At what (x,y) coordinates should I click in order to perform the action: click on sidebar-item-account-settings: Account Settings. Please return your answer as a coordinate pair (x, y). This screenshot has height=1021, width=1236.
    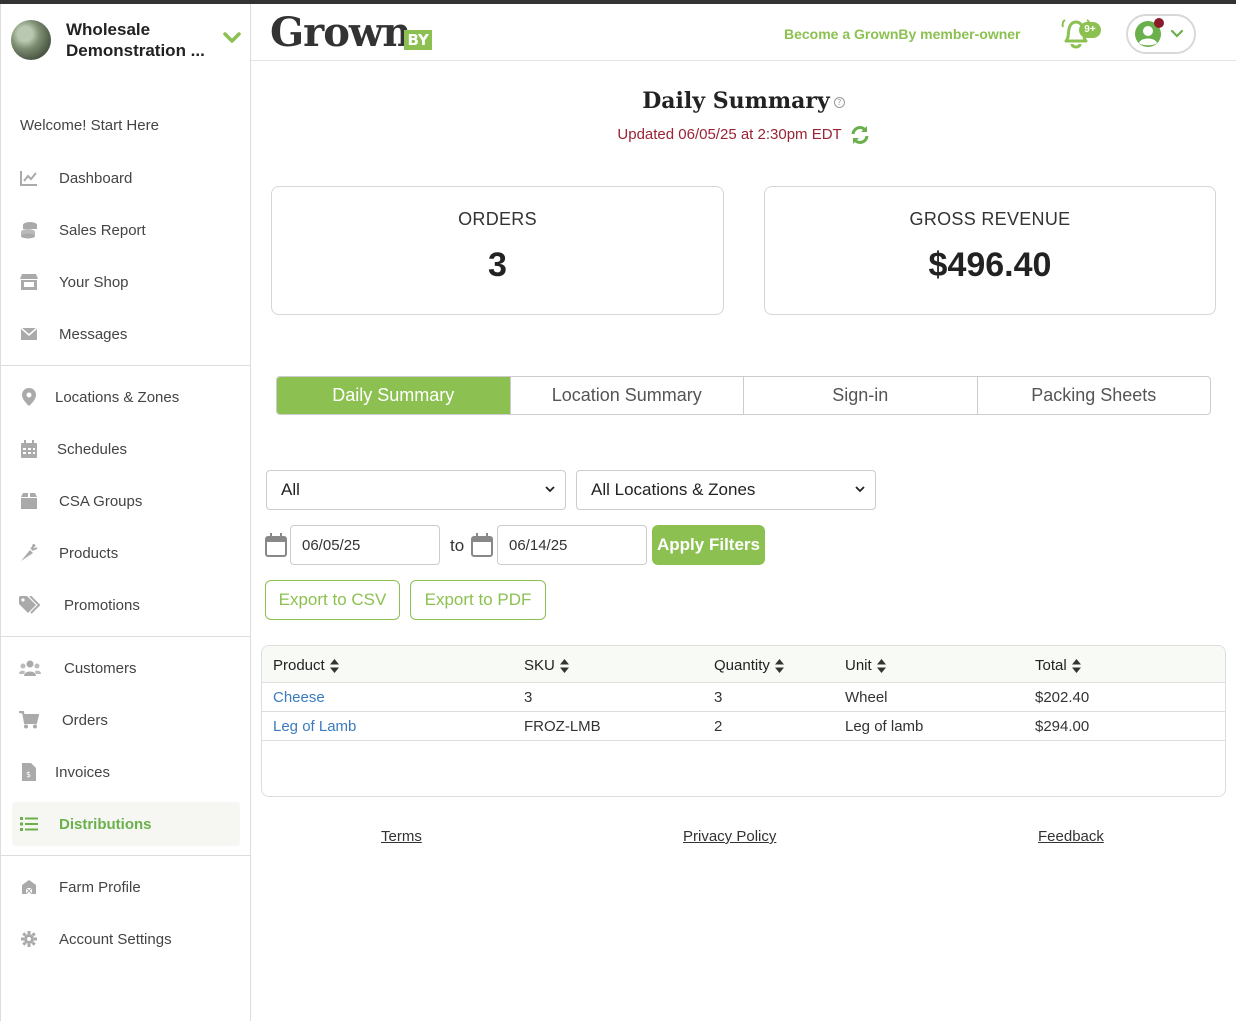
    Looking at the image, I should click on (126, 939).